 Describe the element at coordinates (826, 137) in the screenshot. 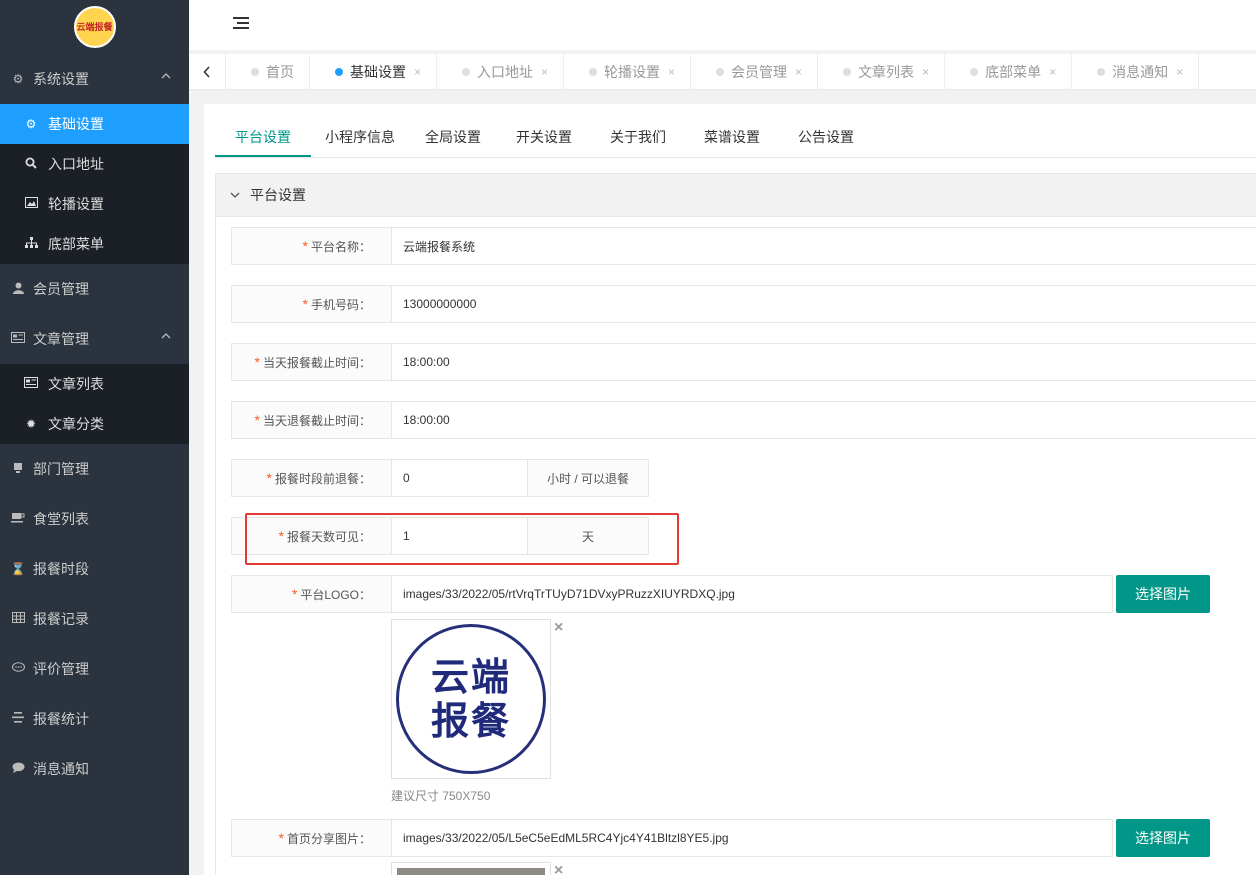

I see `subtab-announcement: 公告设置` at that location.